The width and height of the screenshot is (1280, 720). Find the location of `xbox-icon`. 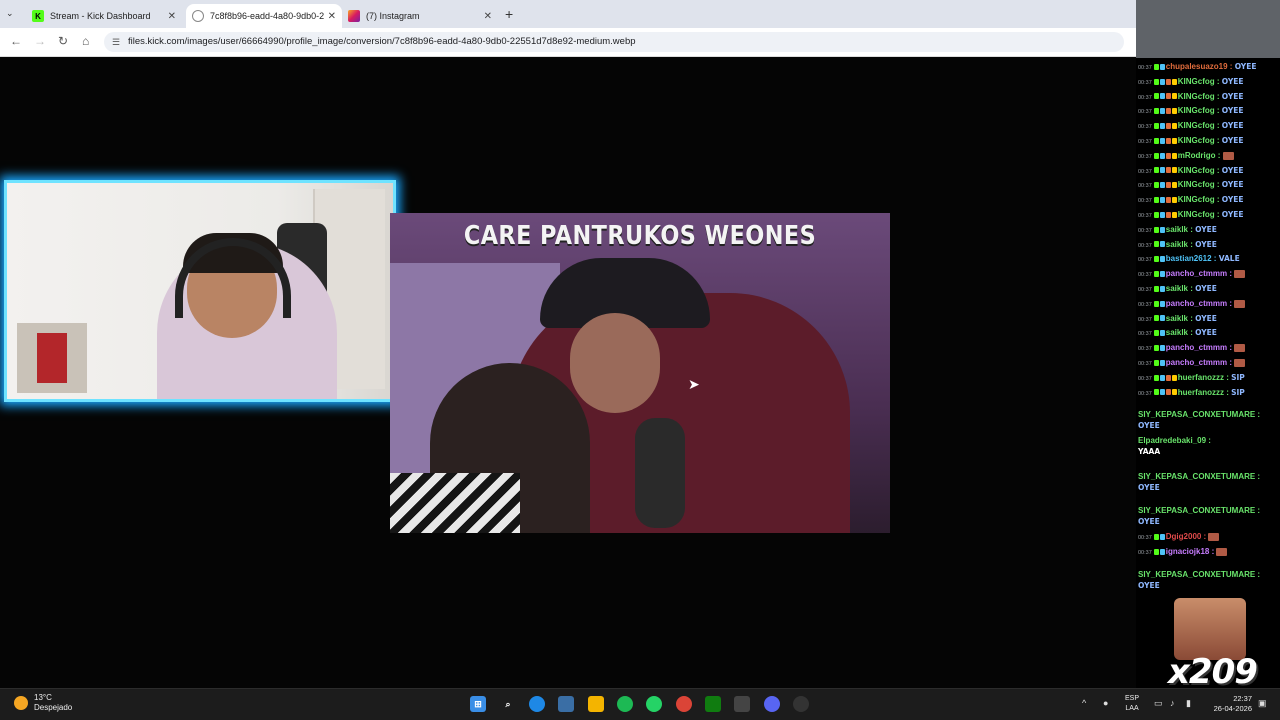

xbox-icon is located at coordinates (713, 704).